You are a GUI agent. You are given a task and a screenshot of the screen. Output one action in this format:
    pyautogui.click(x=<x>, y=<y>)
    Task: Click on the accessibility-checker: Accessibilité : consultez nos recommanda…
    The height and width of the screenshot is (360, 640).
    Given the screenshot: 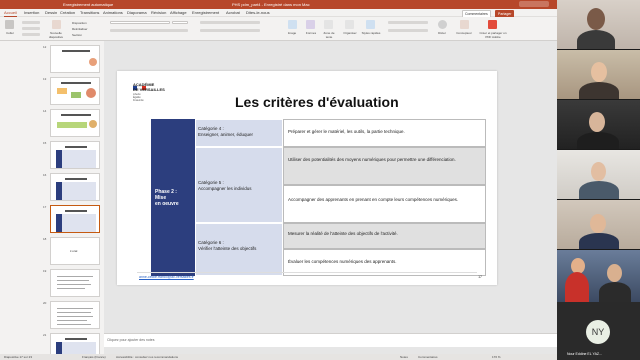 What is the action you would take?
    pyautogui.click(x=147, y=357)
    